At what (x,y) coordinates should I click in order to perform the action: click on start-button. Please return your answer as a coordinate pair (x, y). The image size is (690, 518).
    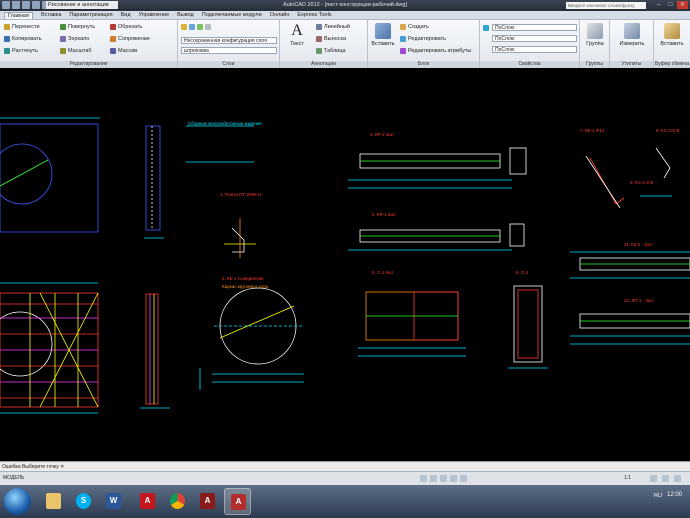
    Looking at the image, I should click on (17, 501).